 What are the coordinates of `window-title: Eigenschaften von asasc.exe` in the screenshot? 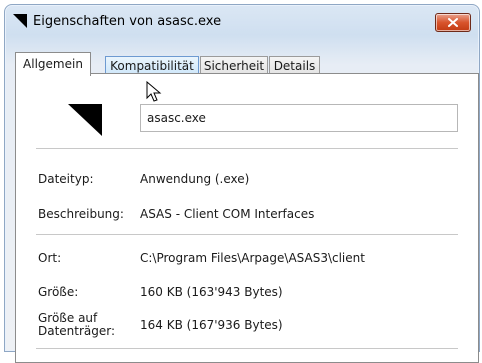 It's located at (127, 21).